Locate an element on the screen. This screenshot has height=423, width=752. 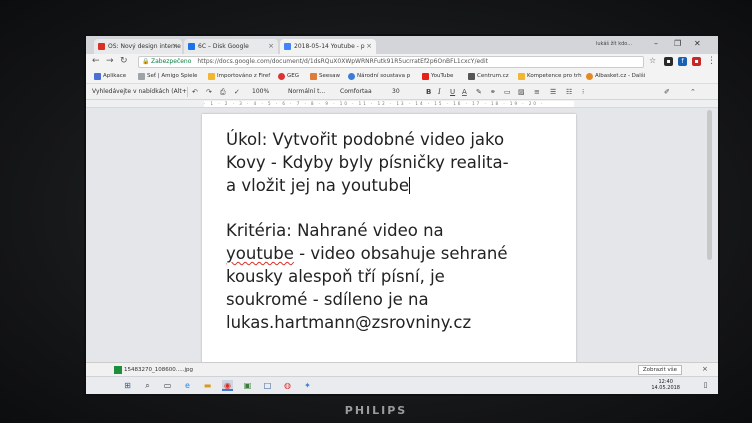
bookmark-item: Seť | Amigo Spiele is located at coordinates (167, 76).